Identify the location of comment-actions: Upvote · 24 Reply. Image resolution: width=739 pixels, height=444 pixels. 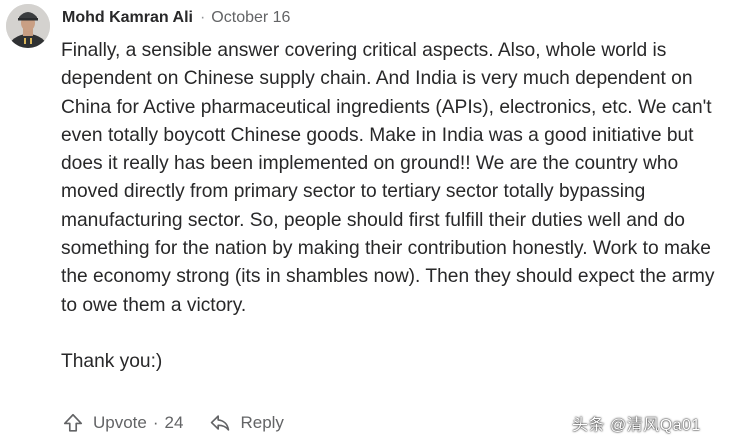
(173, 423).